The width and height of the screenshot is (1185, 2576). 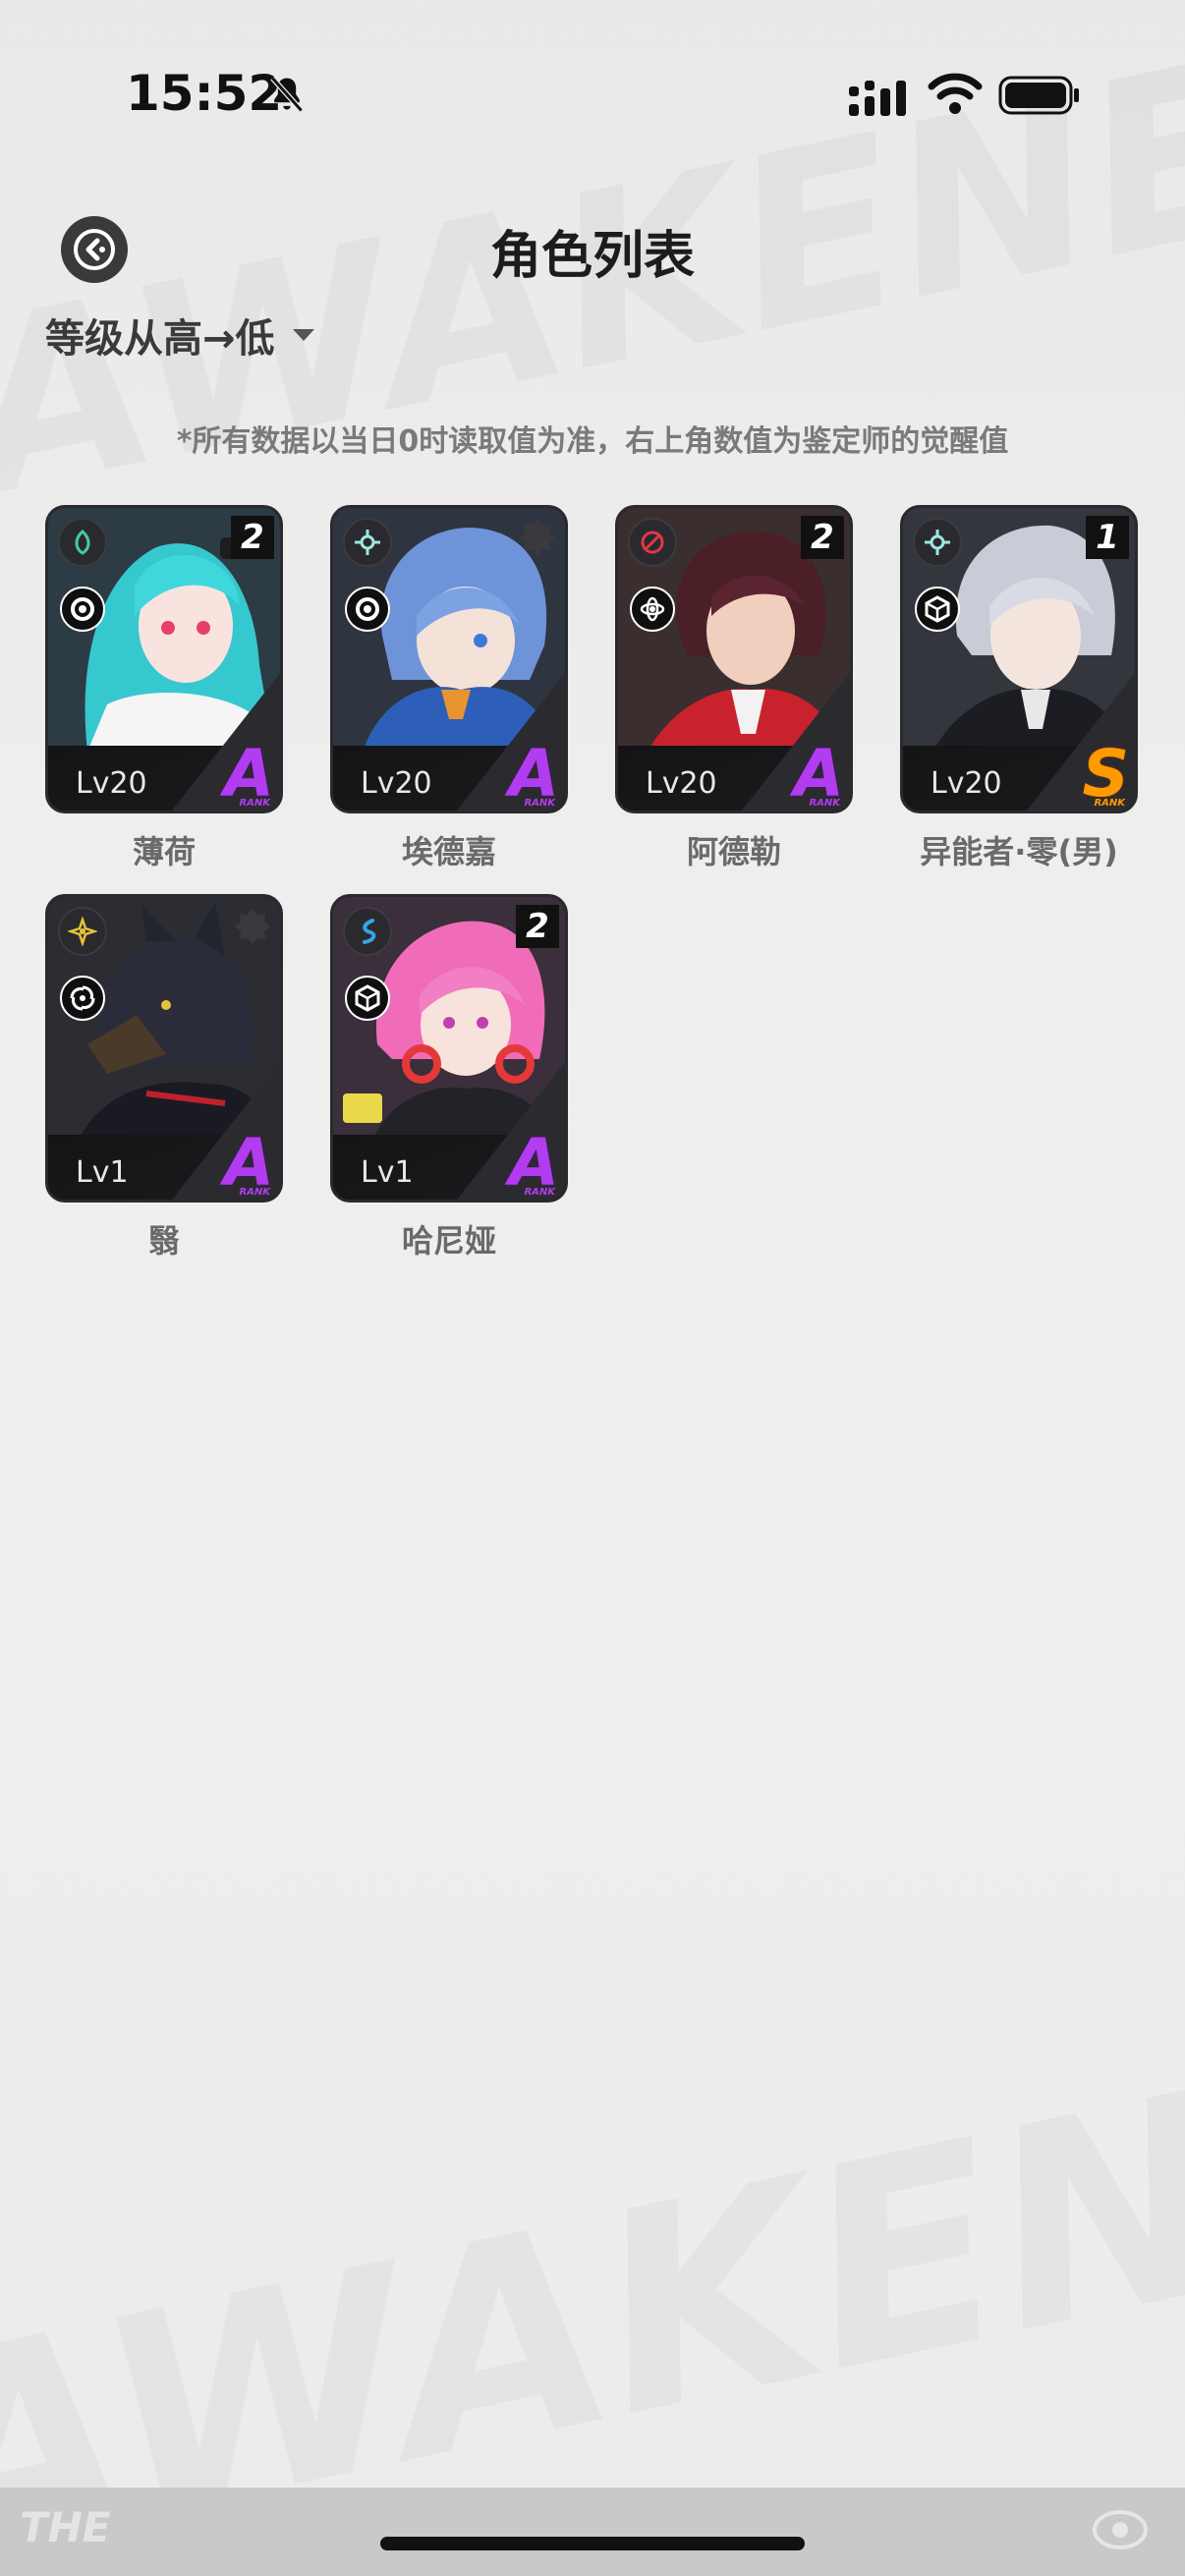 I want to click on role-atom-icon, so click(x=653, y=609).